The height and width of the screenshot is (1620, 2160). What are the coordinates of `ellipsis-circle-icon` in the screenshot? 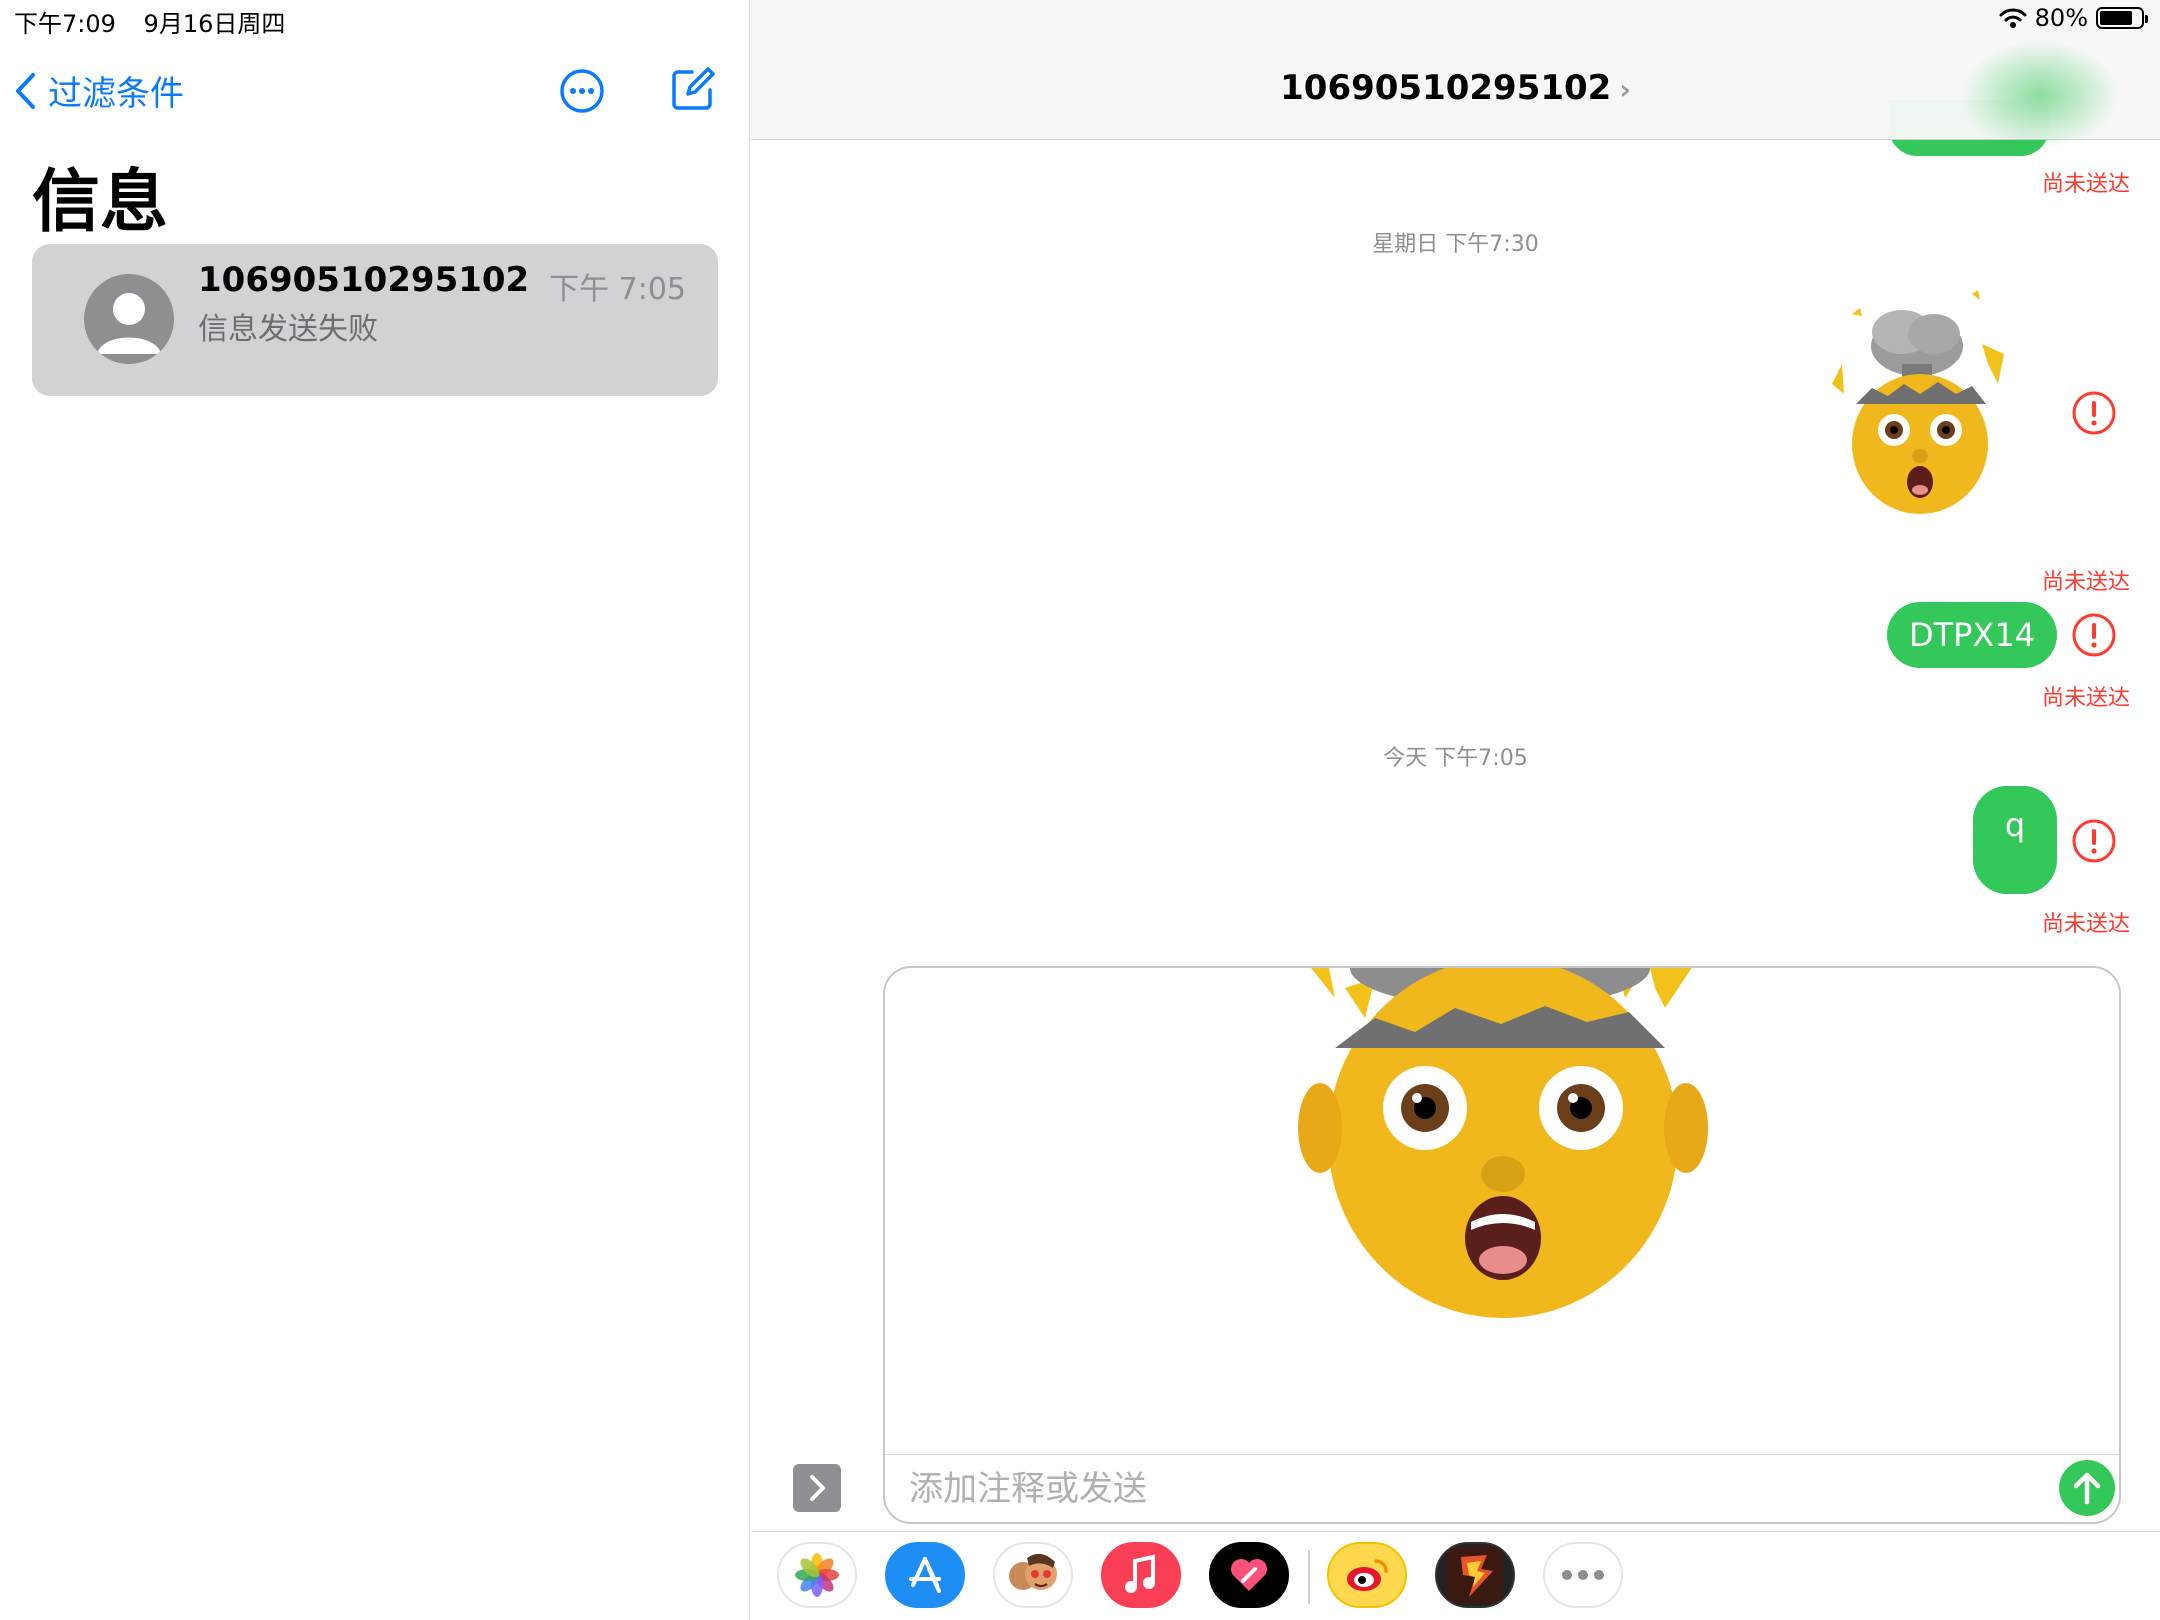 It's located at (582, 91).